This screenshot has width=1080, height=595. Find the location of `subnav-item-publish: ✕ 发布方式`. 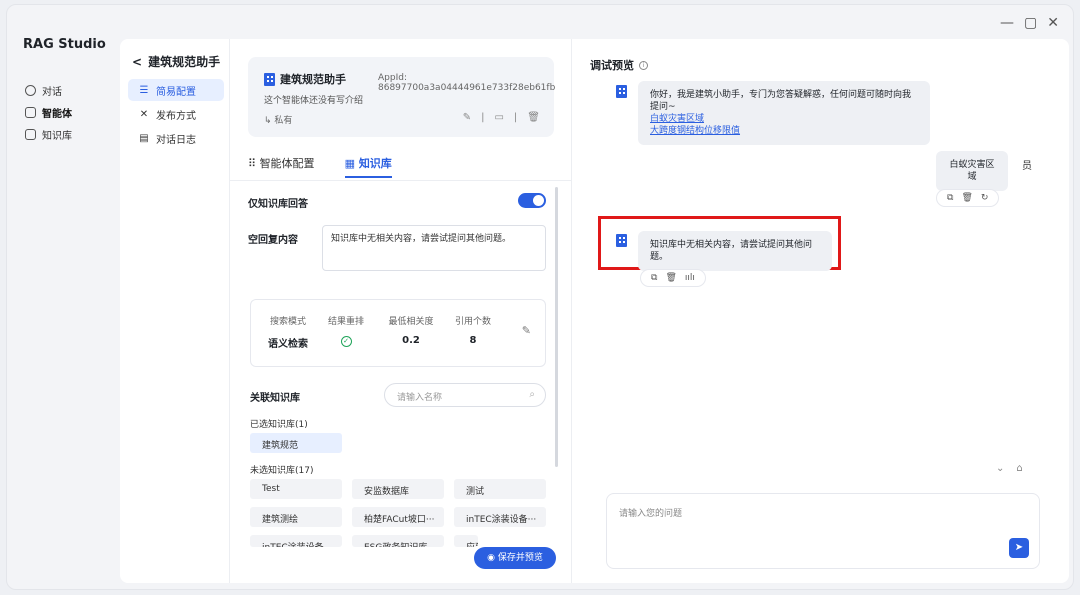

subnav-item-publish: ✕ 发布方式 is located at coordinates (176, 114).